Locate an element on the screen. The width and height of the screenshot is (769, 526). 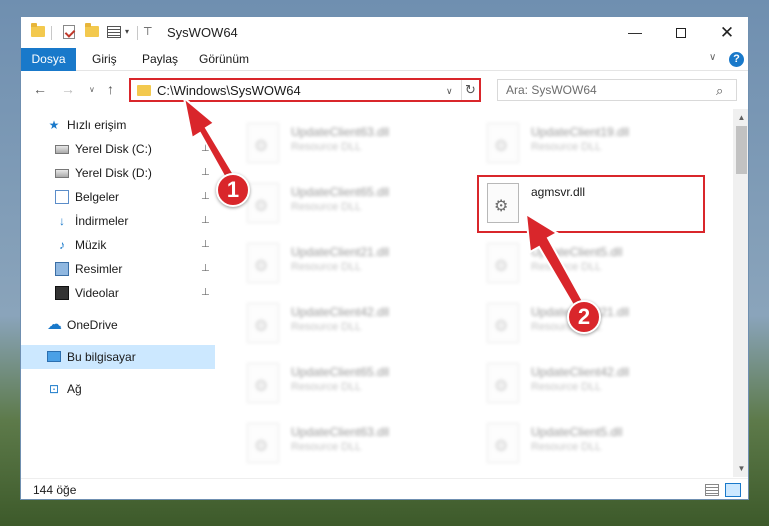
maximize-button is located at coordinates (681, 32).